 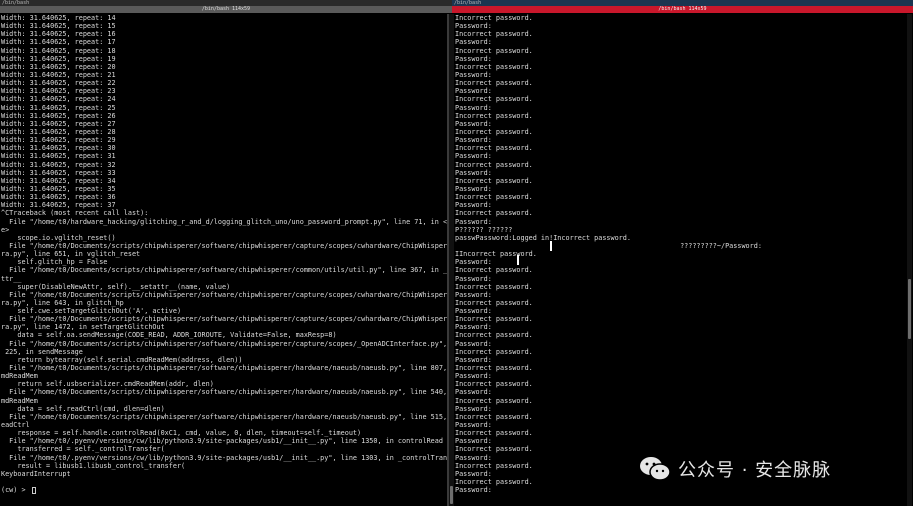 I want to click on left-terminal-line: Width: 31.640625, repeat: 15, so click(x=58, y=26).